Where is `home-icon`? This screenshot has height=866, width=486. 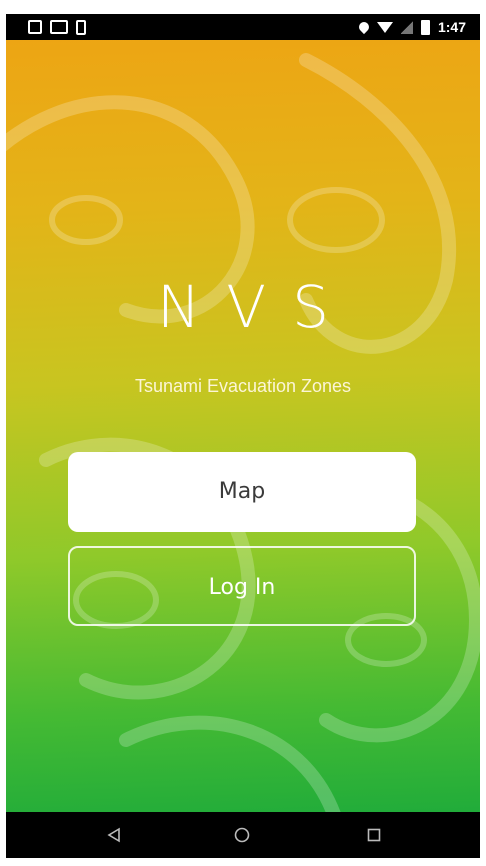
home-icon is located at coordinates (242, 835).